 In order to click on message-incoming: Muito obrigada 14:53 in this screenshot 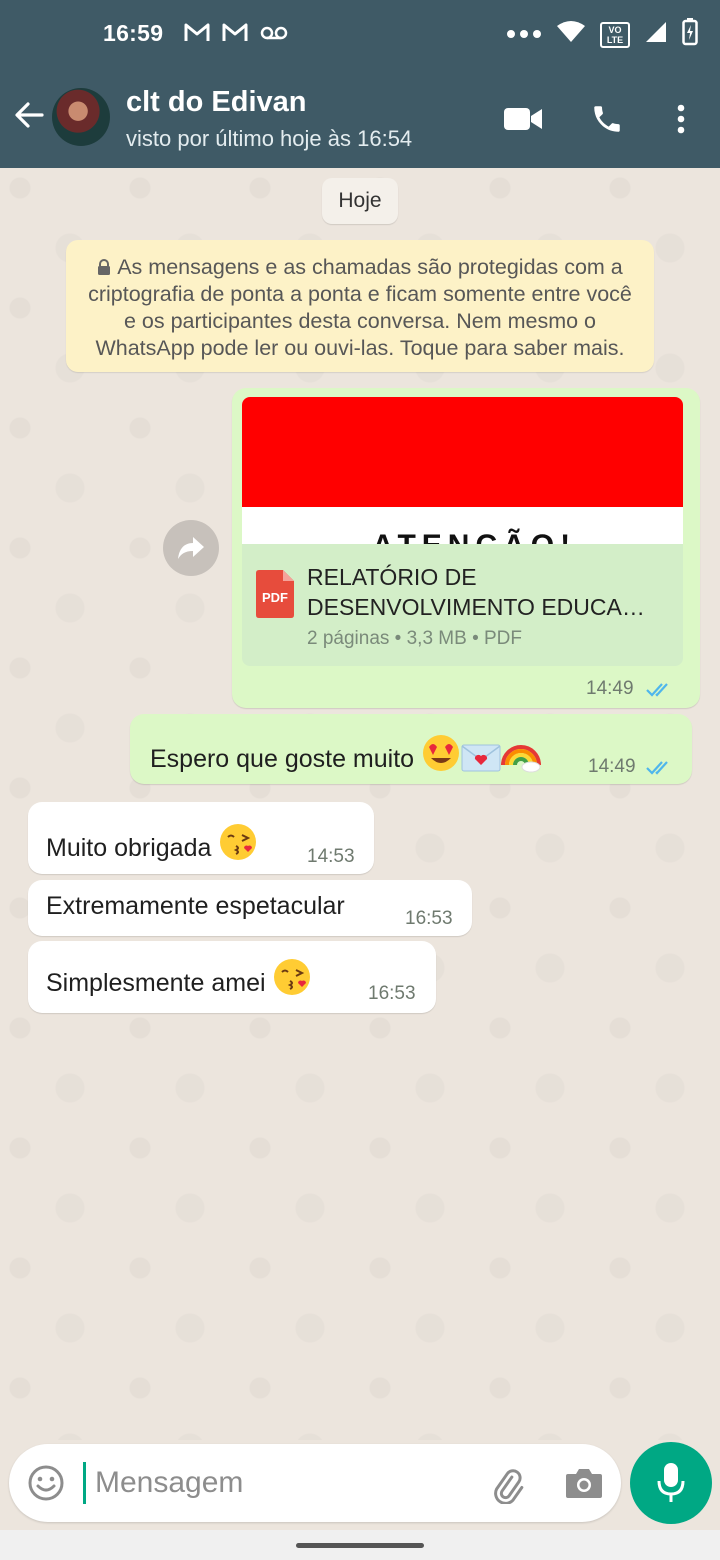, I will do `click(201, 838)`.